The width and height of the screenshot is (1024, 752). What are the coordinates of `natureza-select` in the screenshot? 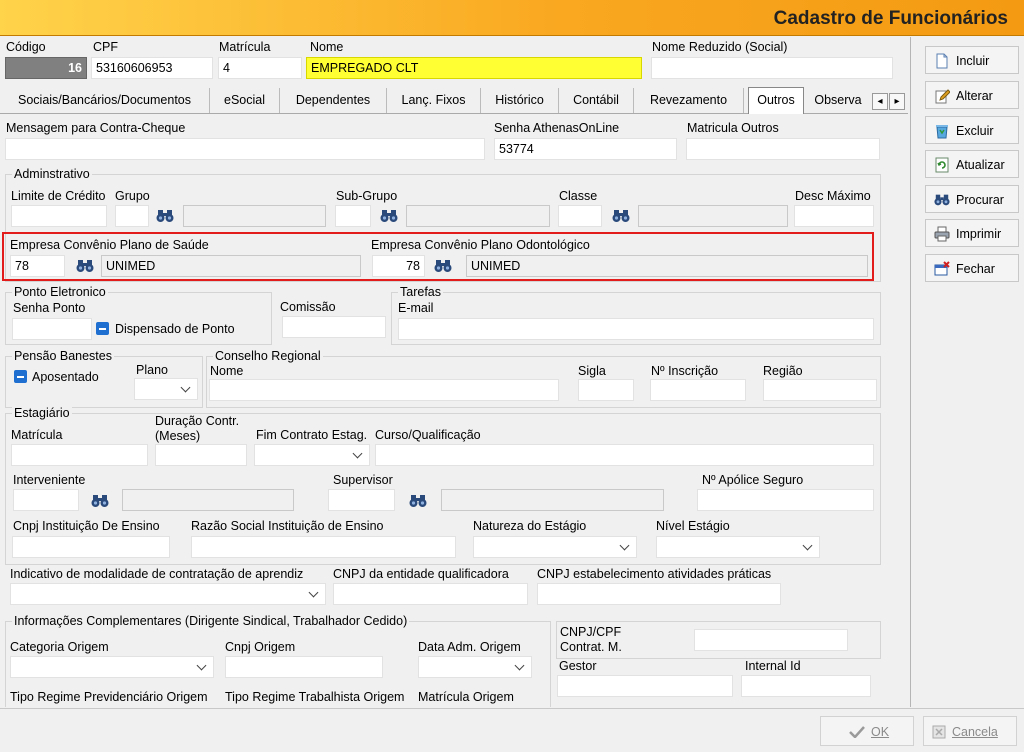 It's located at (555, 547).